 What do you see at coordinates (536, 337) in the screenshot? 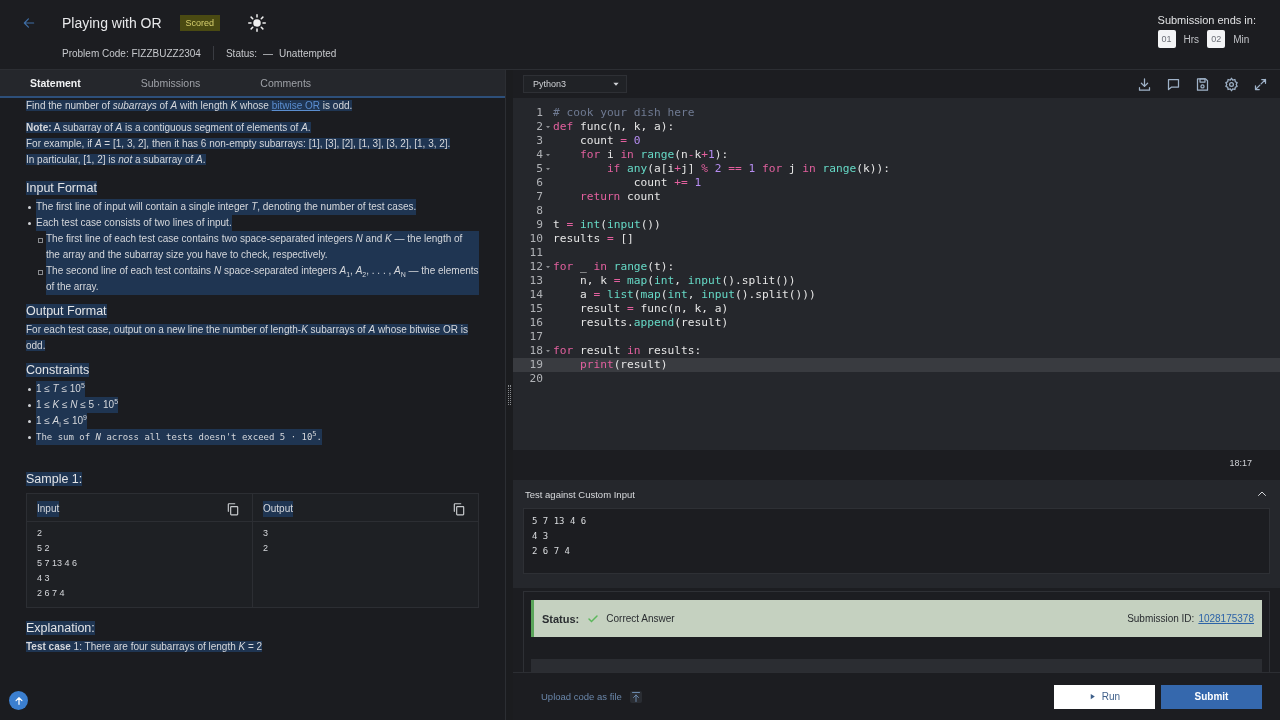
I see `line-number: 17` at bounding box center [536, 337].